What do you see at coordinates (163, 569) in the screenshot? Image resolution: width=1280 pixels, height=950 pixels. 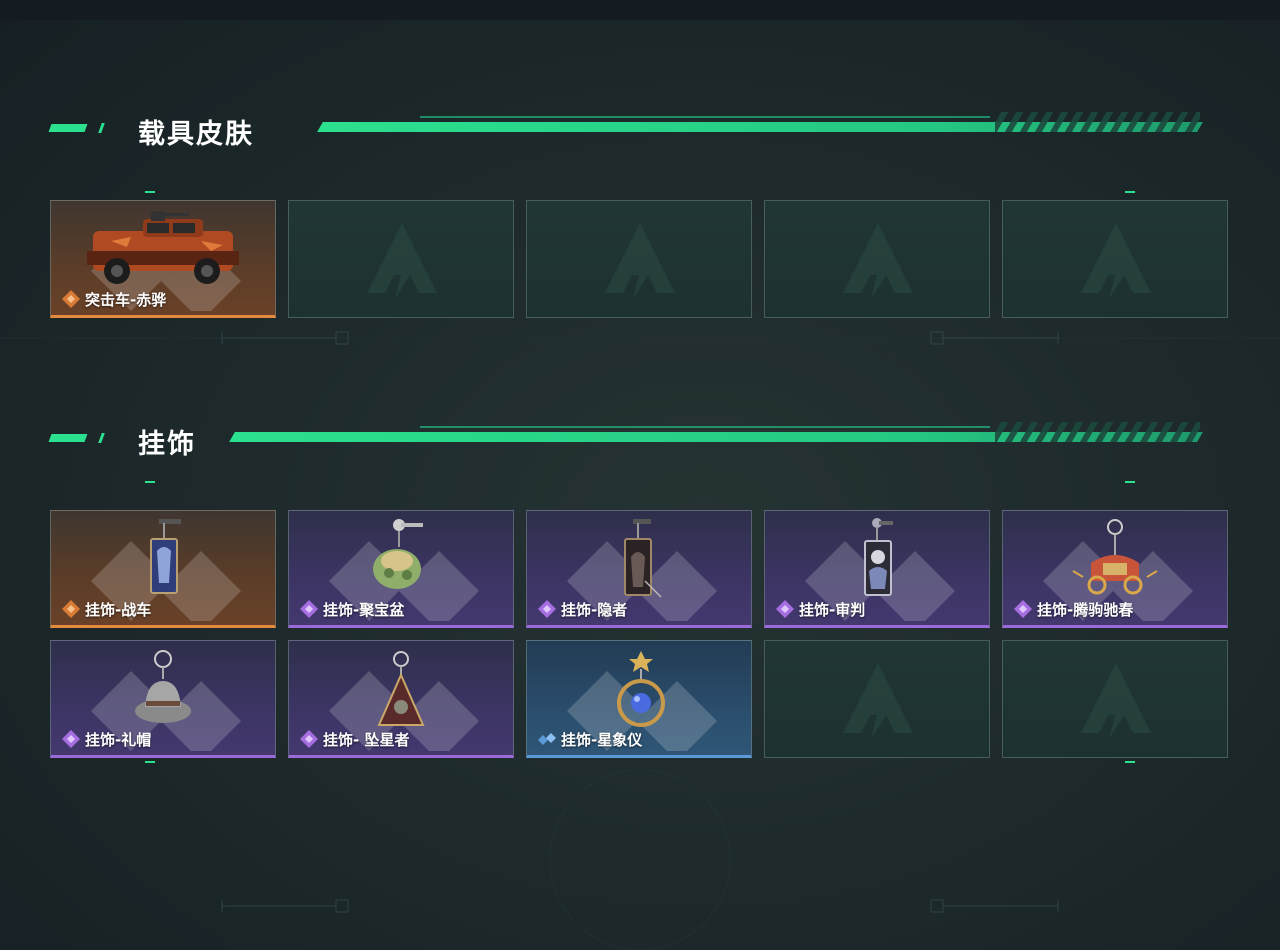 I see `pendant-card: 挂饰-战车` at bounding box center [163, 569].